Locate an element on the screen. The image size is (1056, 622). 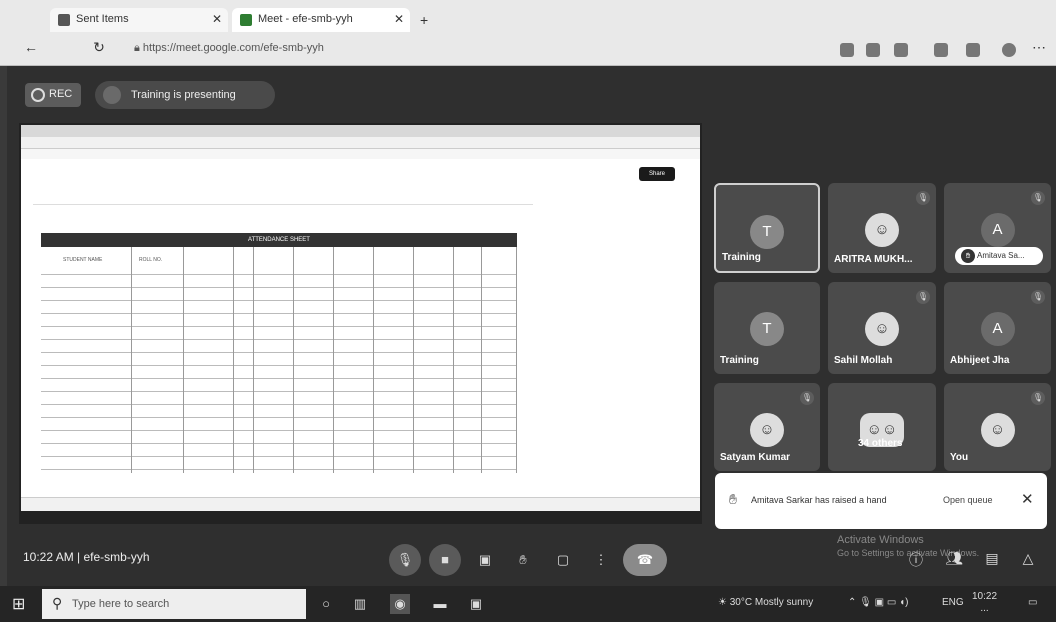
presenter-avatar is located at coordinates (112, 95).